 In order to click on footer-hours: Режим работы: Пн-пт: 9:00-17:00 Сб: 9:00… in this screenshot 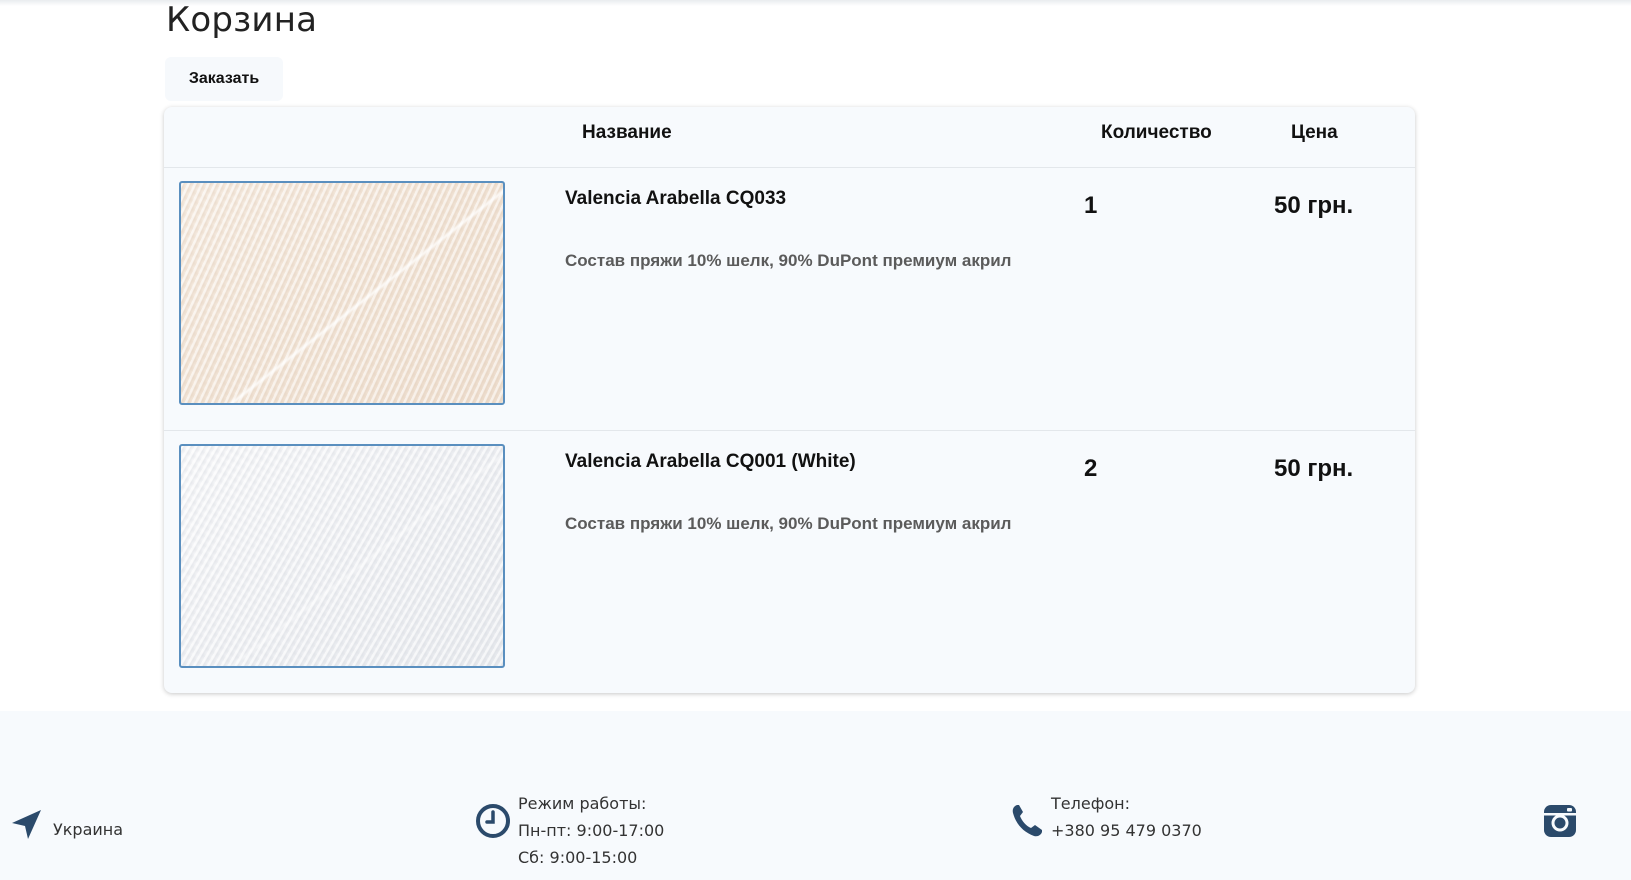, I will do `click(591, 830)`.